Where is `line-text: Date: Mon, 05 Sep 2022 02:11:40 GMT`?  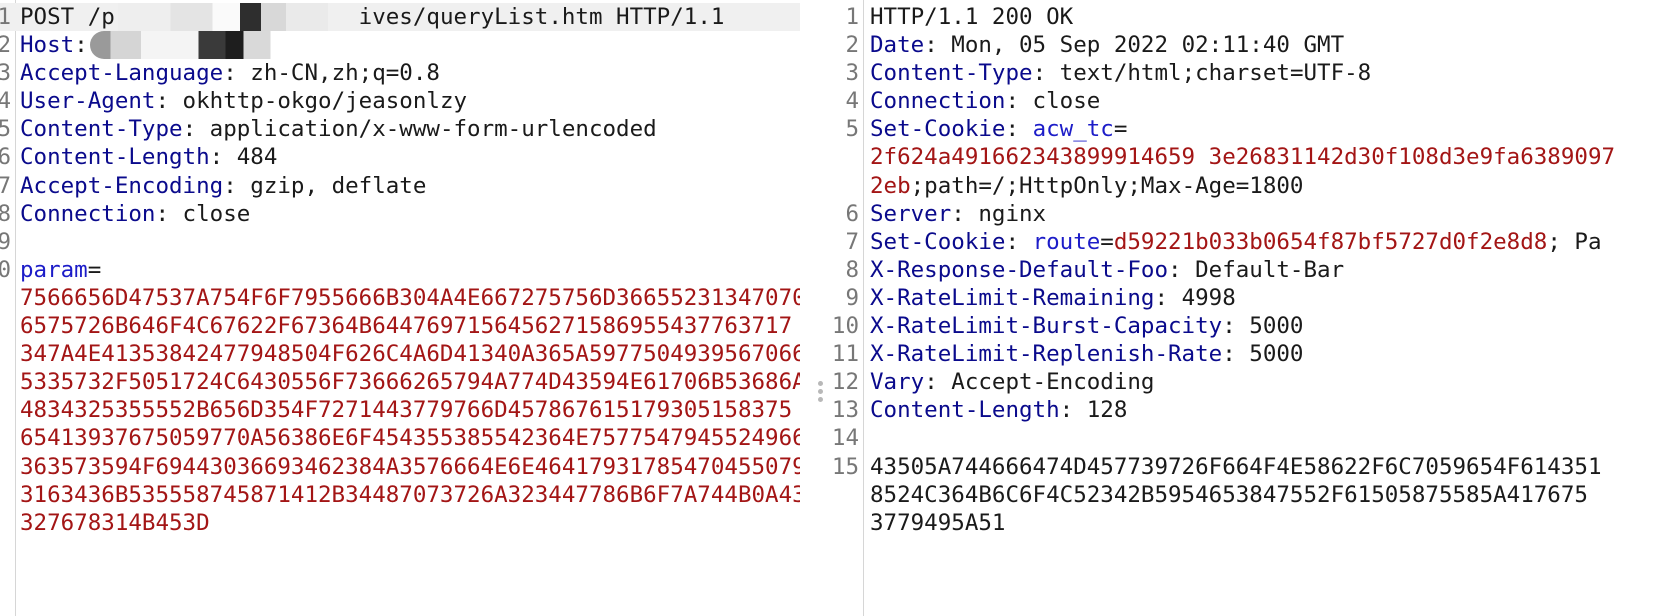
line-text: Date: Mon, 05 Sep 2022 02:11:40 GMT is located at coordinates (1107, 45).